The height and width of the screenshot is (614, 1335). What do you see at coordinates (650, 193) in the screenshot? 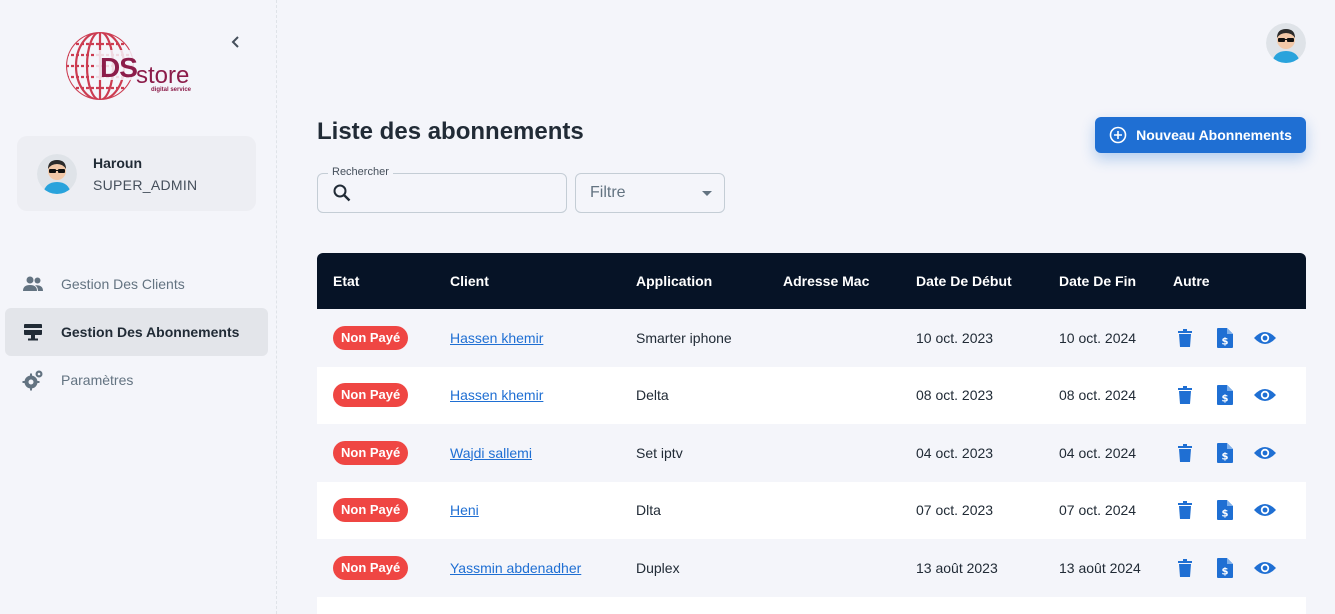
I see `filter-select: Filtre` at bounding box center [650, 193].